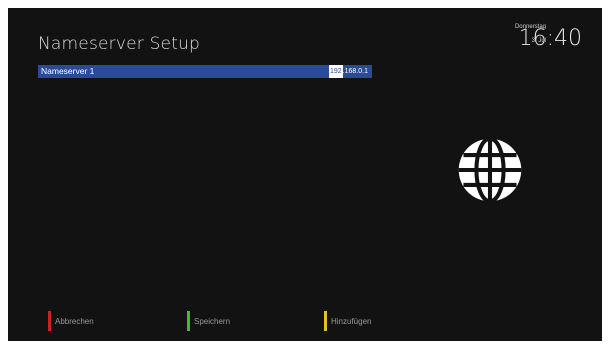  What do you see at coordinates (49, 321) in the screenshot?
I see `red-key-indicator` at bounding box center [49, 321].